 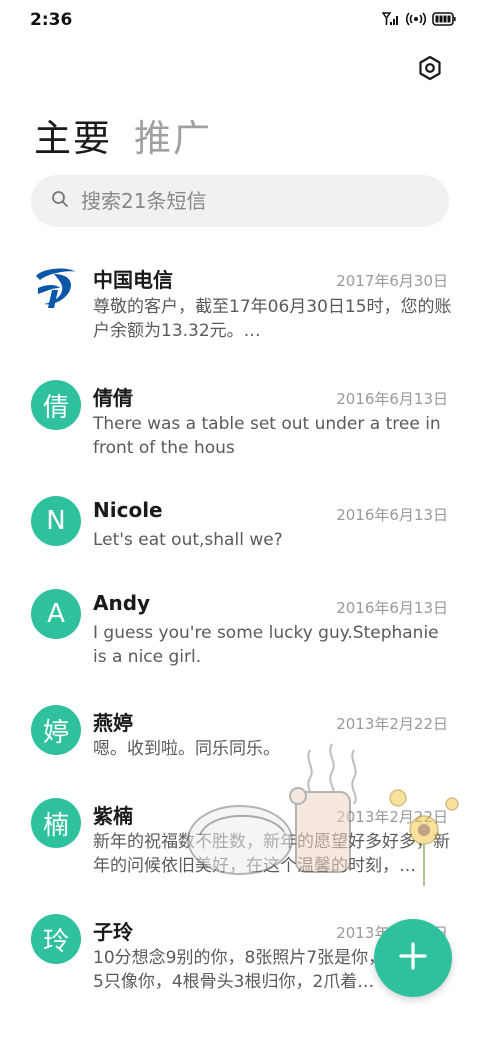 What do you see at coordinates (113, 932) in the screenshot?
I see `contact-name: 子玲` at bounding box center [113, 932].